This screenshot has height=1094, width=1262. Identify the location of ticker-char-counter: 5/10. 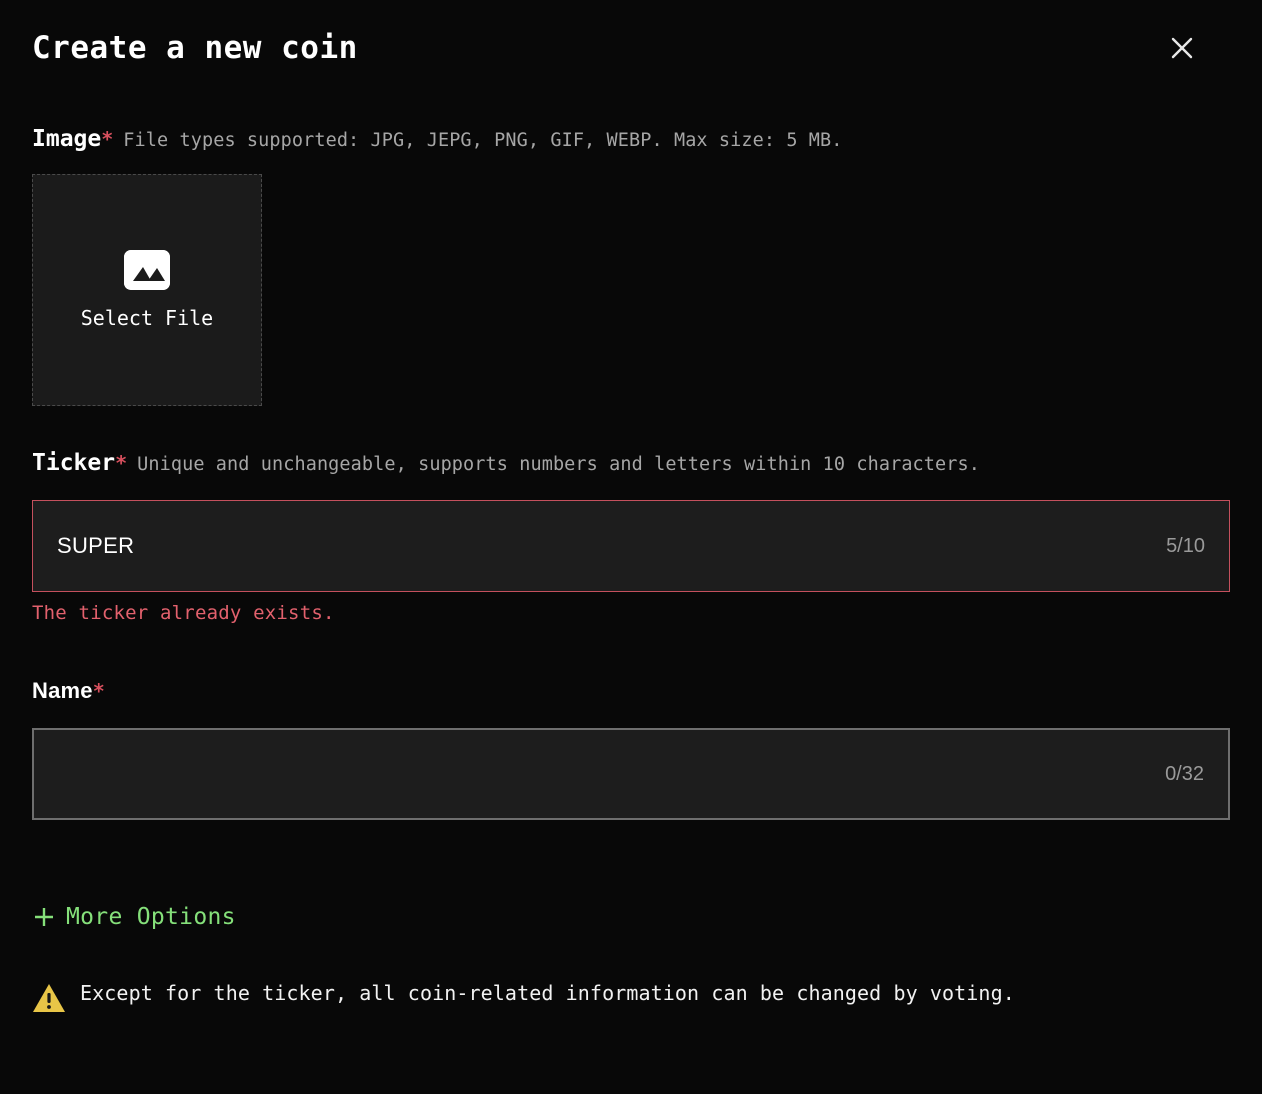
(1185, 545).